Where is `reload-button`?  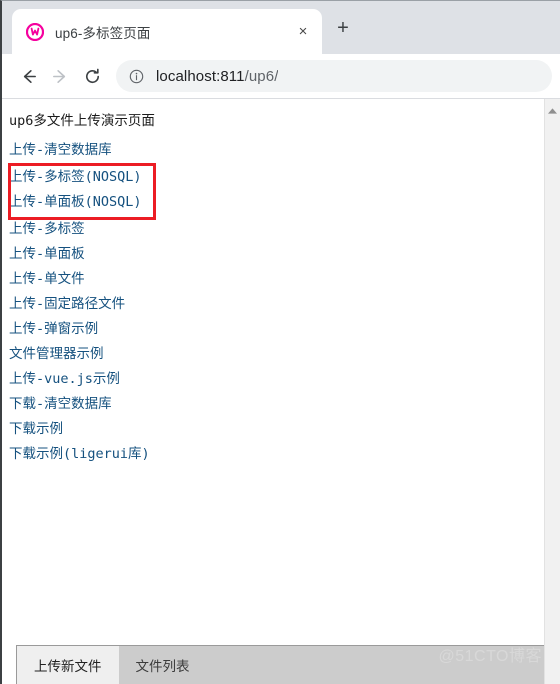 reload-button is located at coordinates (92, 76).